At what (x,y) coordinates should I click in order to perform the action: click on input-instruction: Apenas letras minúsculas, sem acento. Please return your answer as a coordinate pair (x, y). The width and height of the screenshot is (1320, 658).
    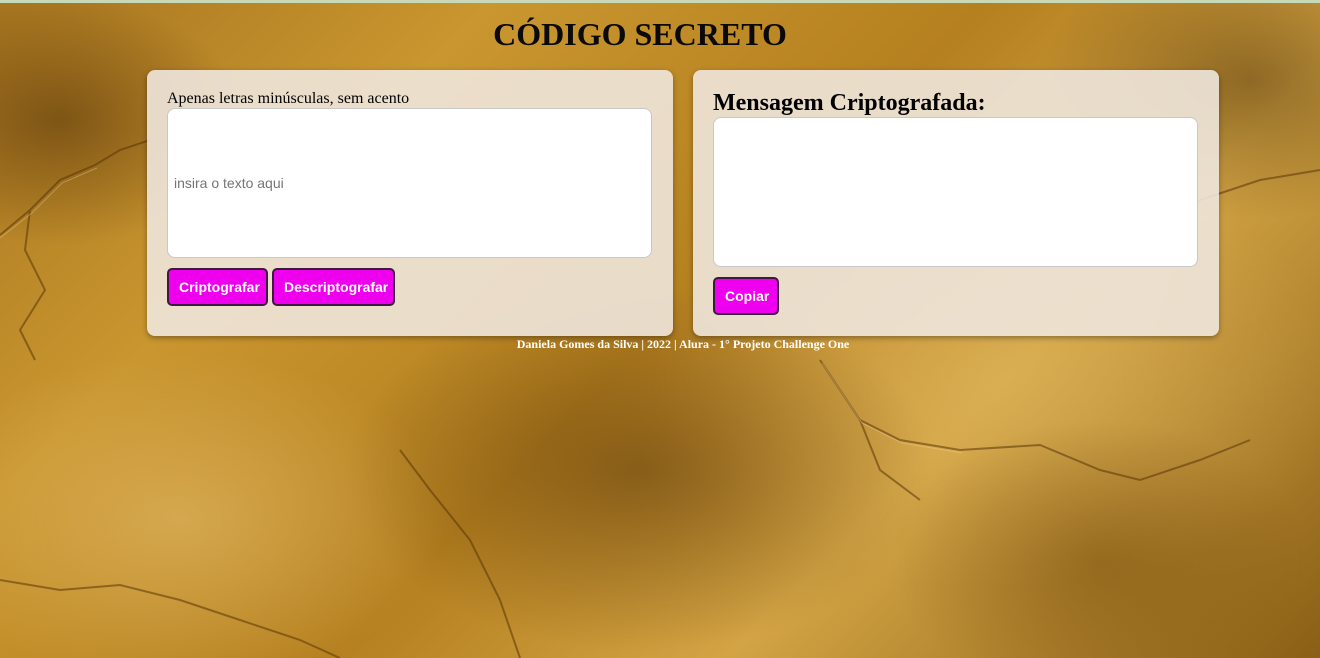
    Looking at the image, I should click on (288, 98).